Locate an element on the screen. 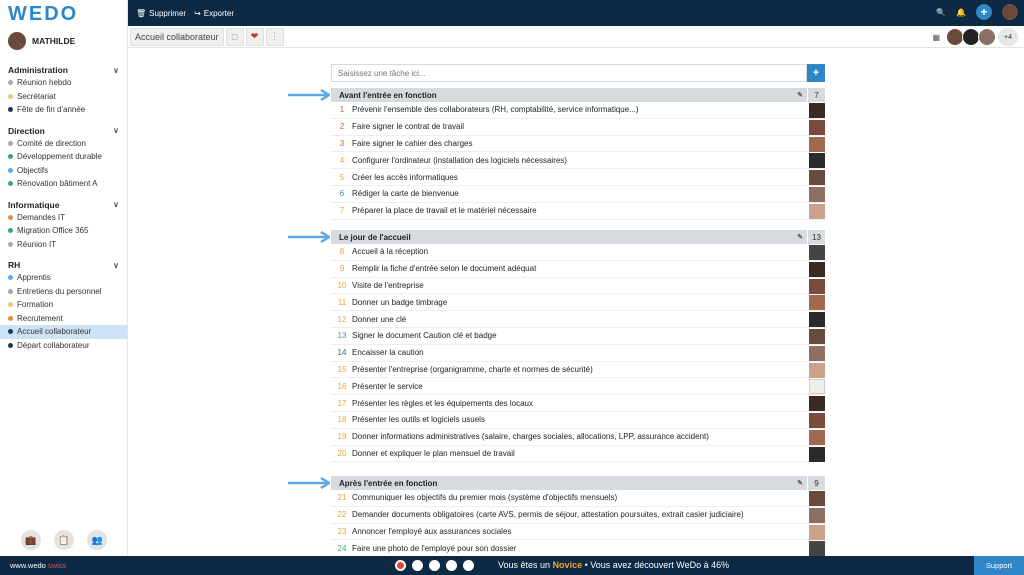  sidebar-item: Migration Office 365 is located at coordinates (63, 231).